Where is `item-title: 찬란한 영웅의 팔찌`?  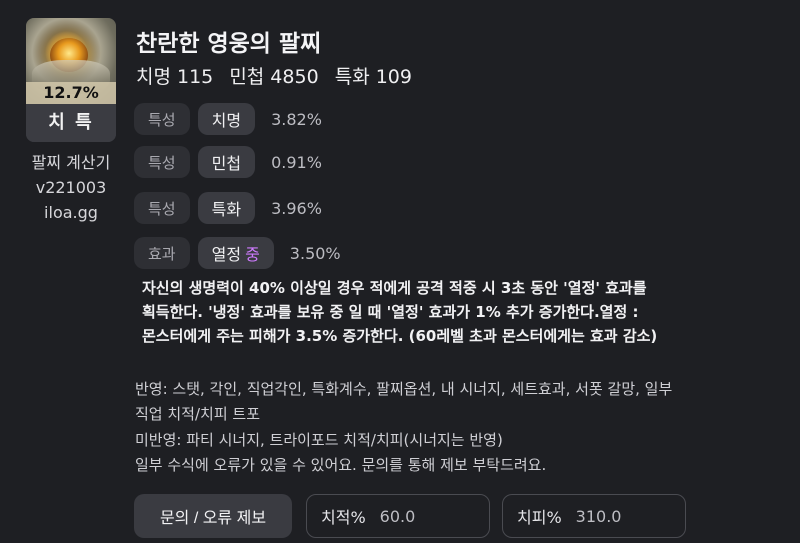
item-title: 찬란한 영웅의 팔찌 is located at coordinates (229, 44).